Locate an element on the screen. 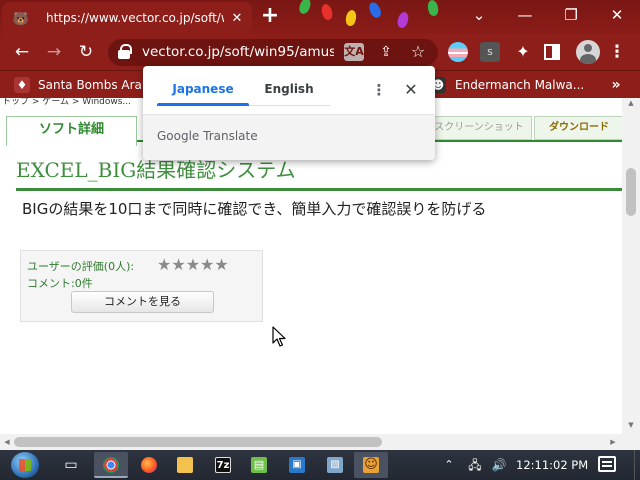  tab-software-detail: ソフト詳細 is located at coordinates (71, 131).